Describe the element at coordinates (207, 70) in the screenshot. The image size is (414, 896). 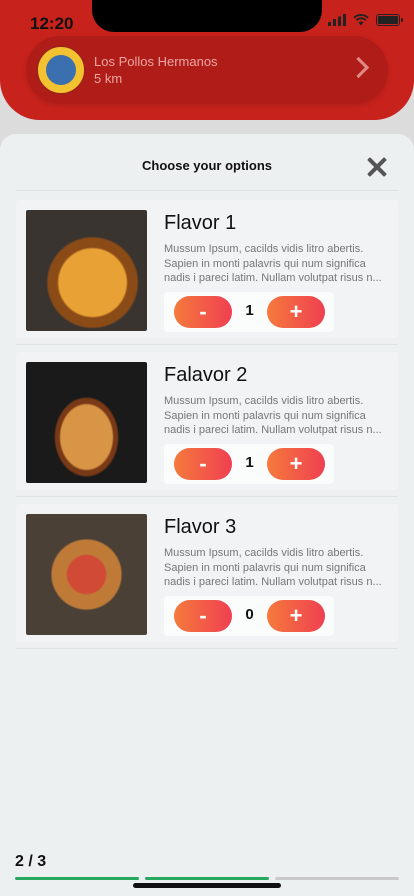
I see `store-card: Los Pollos Hermanos 5 km` at that location.